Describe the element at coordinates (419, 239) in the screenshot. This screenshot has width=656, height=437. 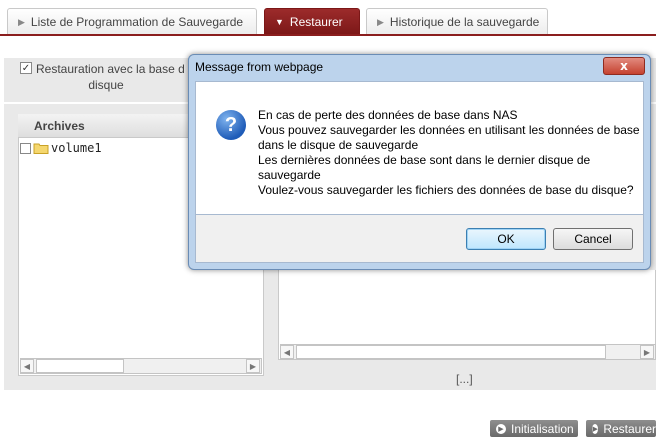
I see `dialog-footer: OK Cancel` at that location.